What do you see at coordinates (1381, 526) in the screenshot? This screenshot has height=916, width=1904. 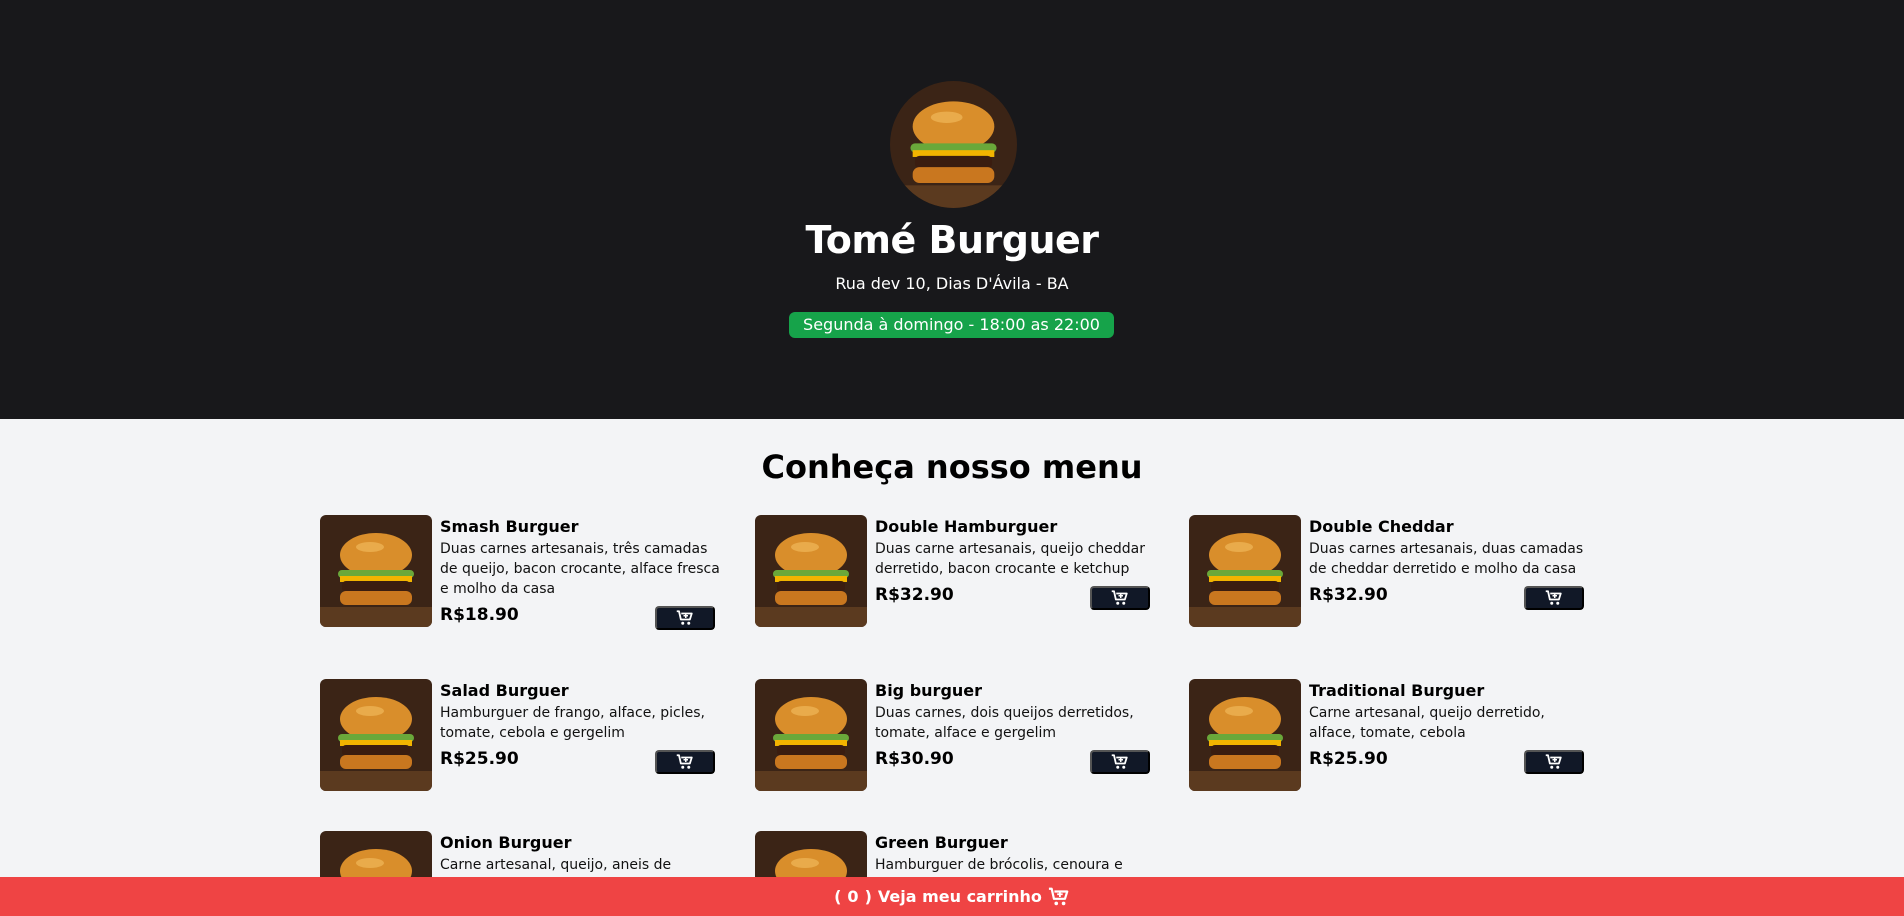 I see `menu-item-name: Double Cheddar` at bounding box center [1381, 526].